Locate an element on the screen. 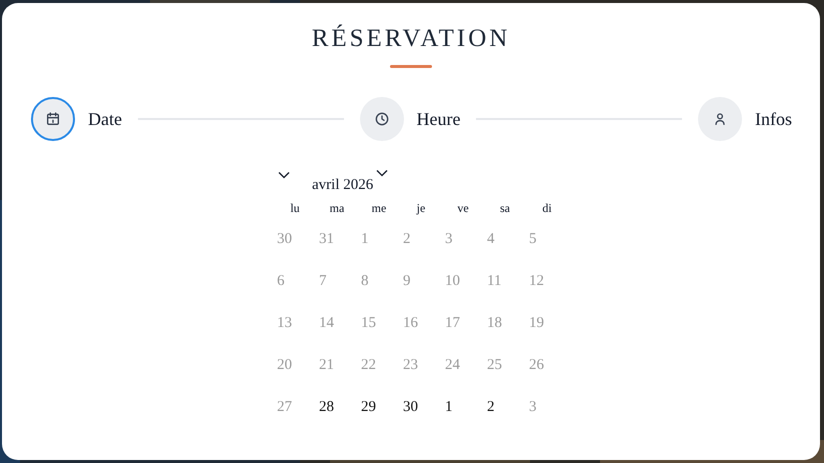 The height and width of the screenshot is (463, 824). day-number: 5 is located at coordinates (532, 239).